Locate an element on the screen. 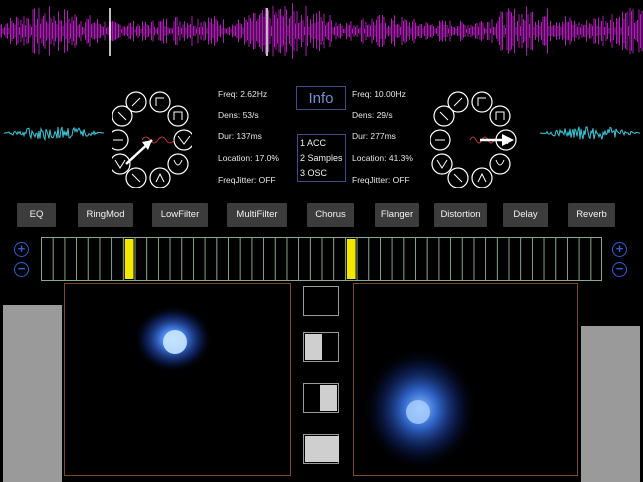 The image size is (643, 482). left-location-readout: Location: 17.0% is located at coordinates (248, 158).